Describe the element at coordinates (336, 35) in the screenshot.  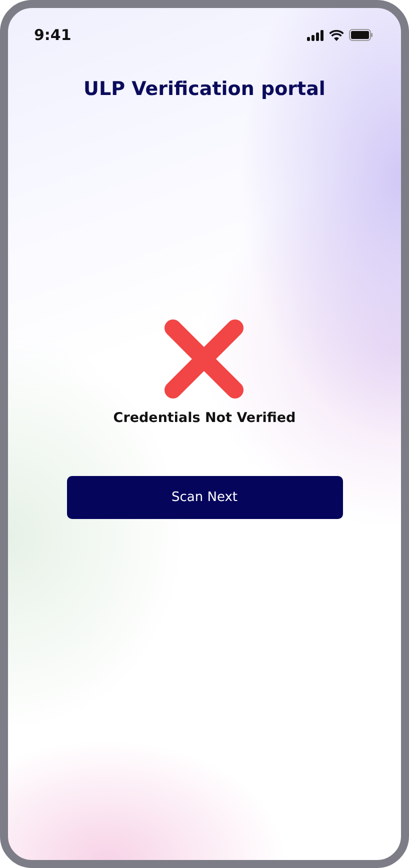
I see `wifi-icon` at that location.